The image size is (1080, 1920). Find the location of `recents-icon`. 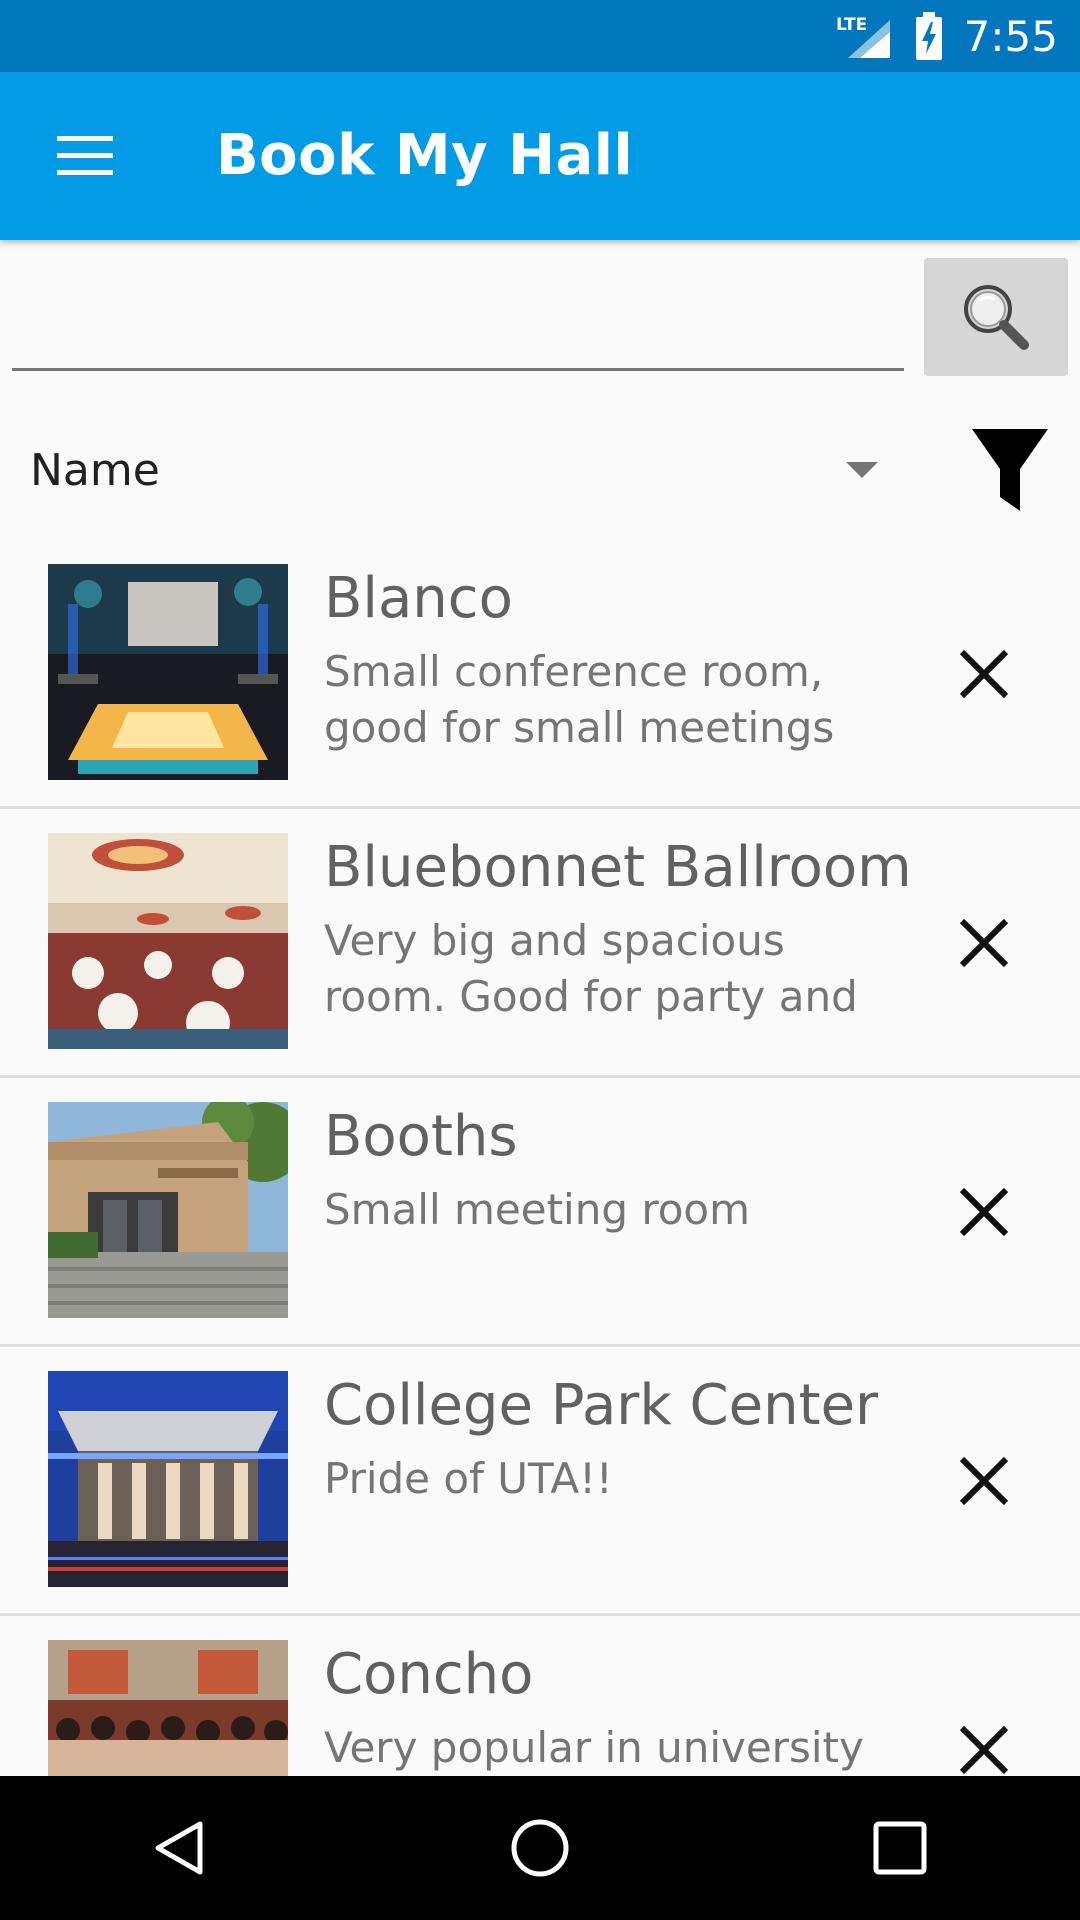

recents-icon is located at coordinates (900, 1848).